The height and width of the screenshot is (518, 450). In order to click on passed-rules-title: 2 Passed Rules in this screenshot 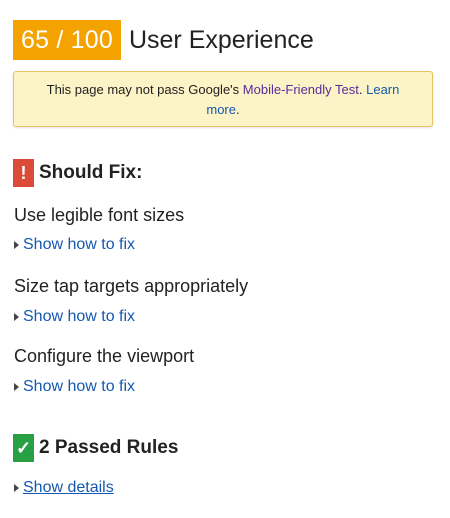, I will do `click(109, 447)`.